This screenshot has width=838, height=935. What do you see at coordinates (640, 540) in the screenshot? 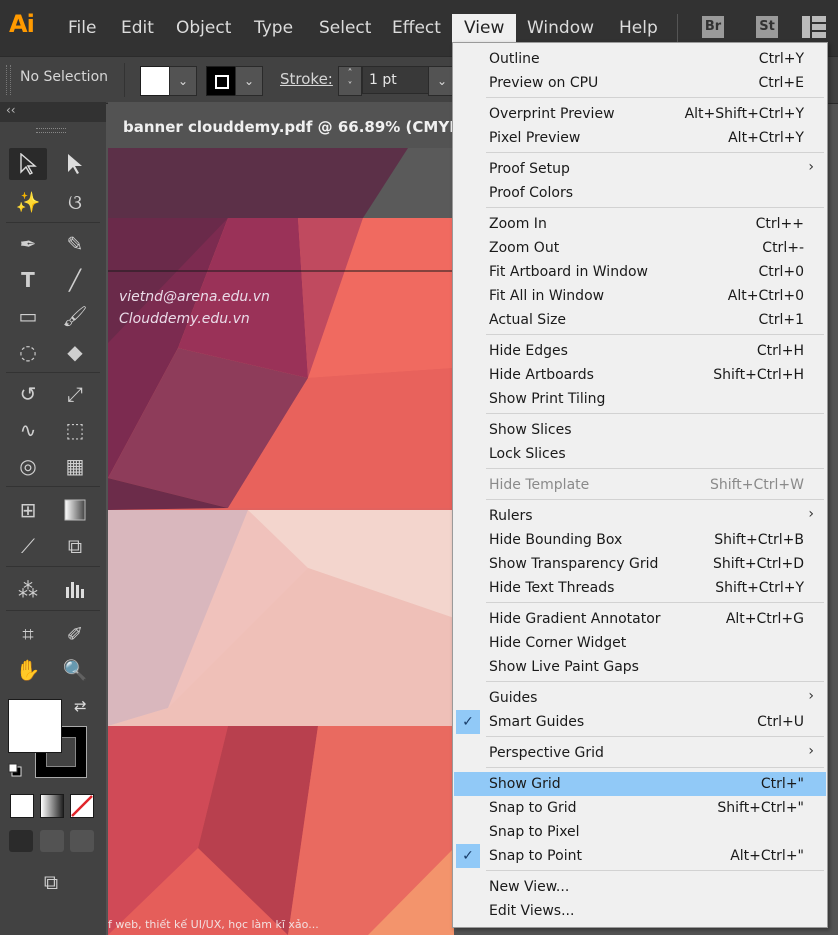
I see `menu-item-hide-bounding-box: Hide Bounding Box Shift+Ctrl+B` at bounding box center [640, 540].